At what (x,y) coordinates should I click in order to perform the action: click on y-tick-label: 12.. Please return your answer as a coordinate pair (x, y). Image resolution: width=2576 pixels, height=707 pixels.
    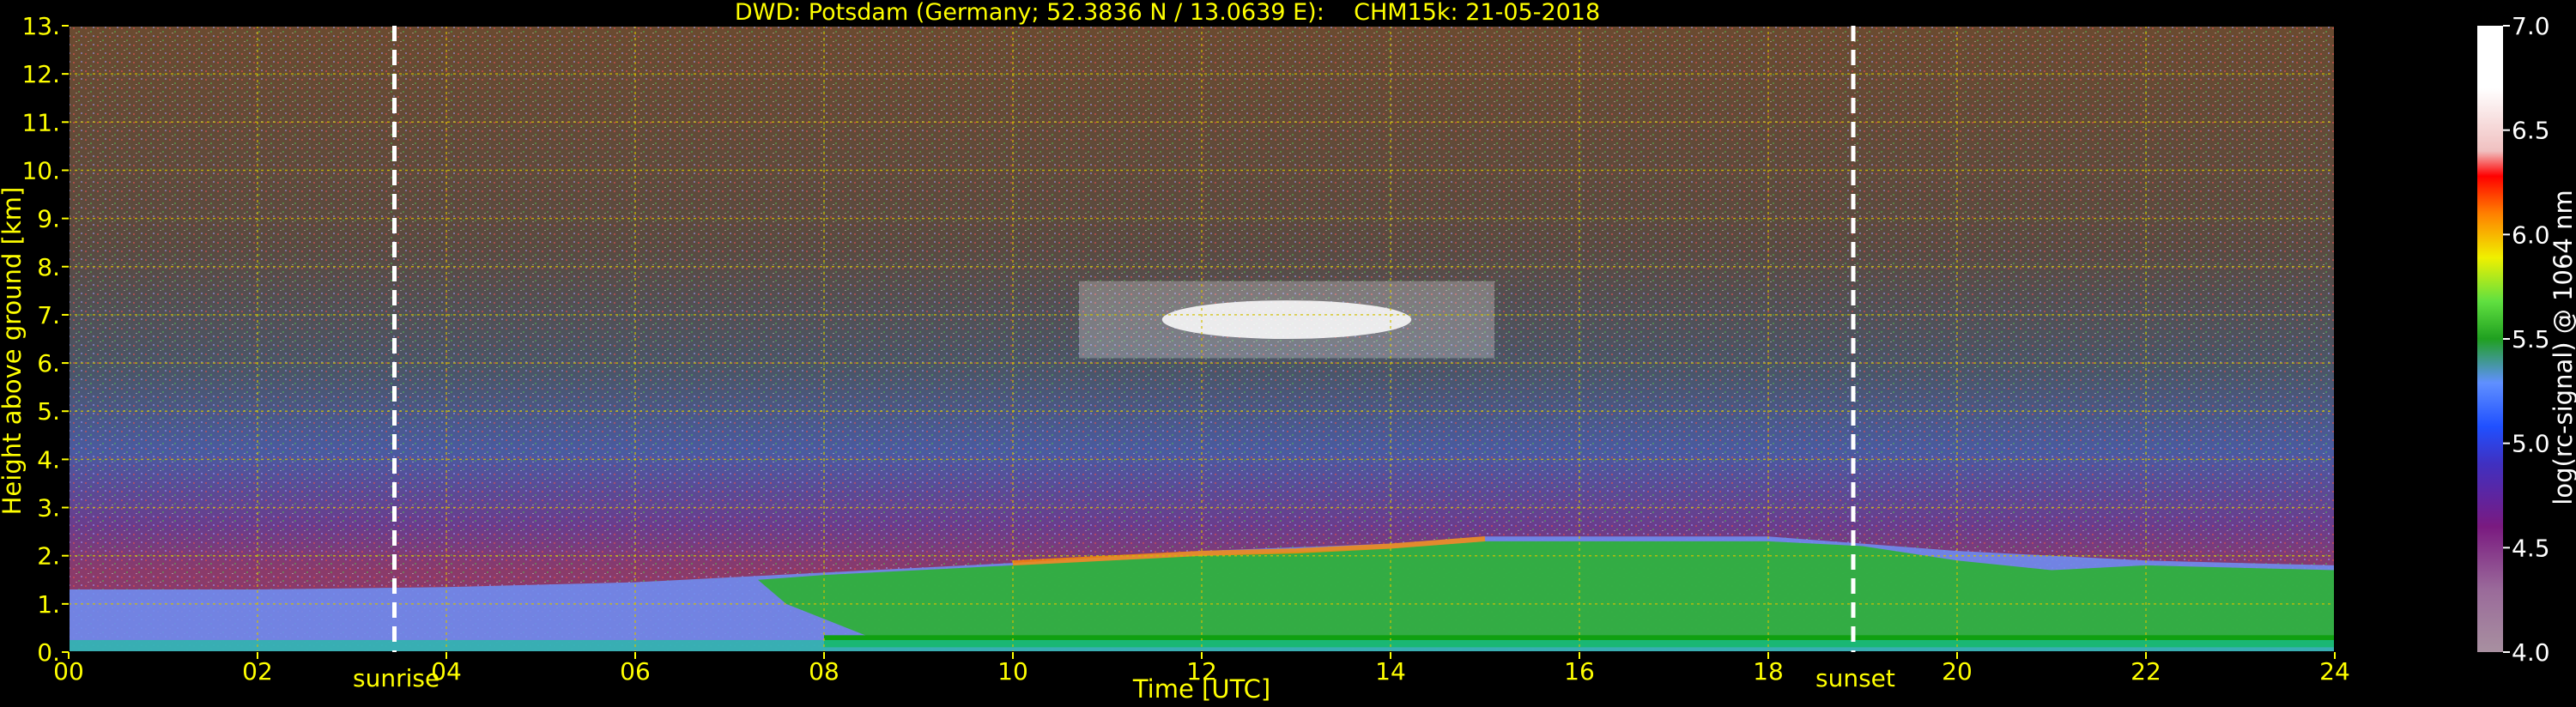
    Looking at the image, I should click on (40, 74).